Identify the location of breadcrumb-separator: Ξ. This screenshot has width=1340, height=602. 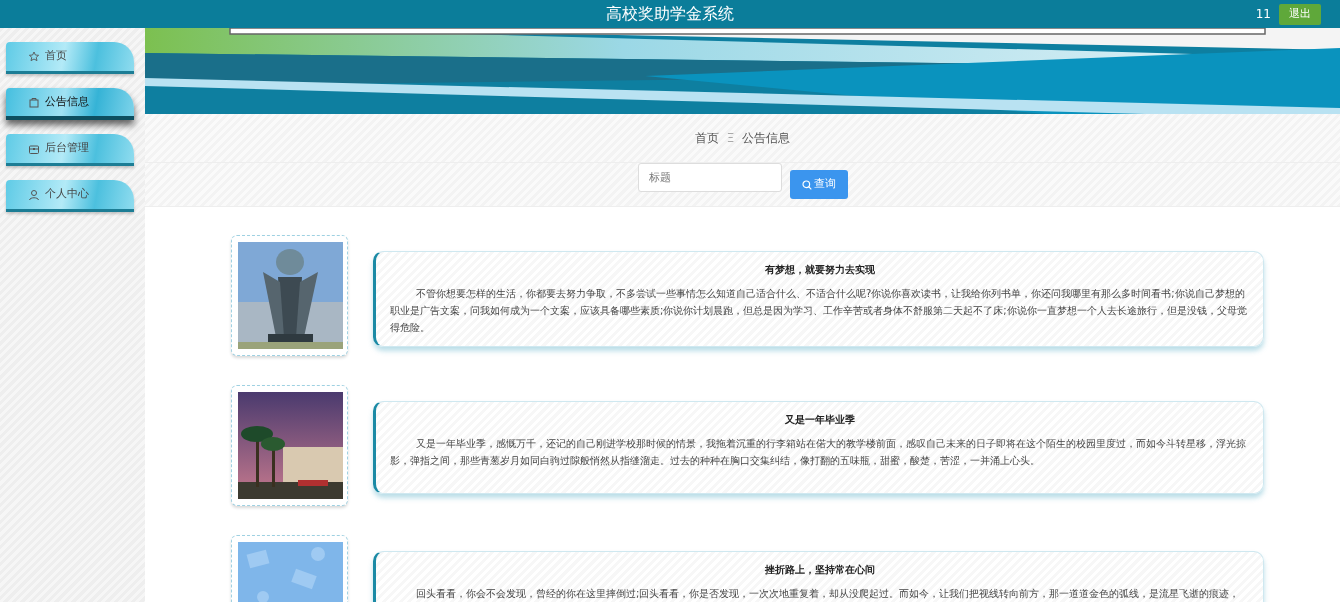
(730, 138).